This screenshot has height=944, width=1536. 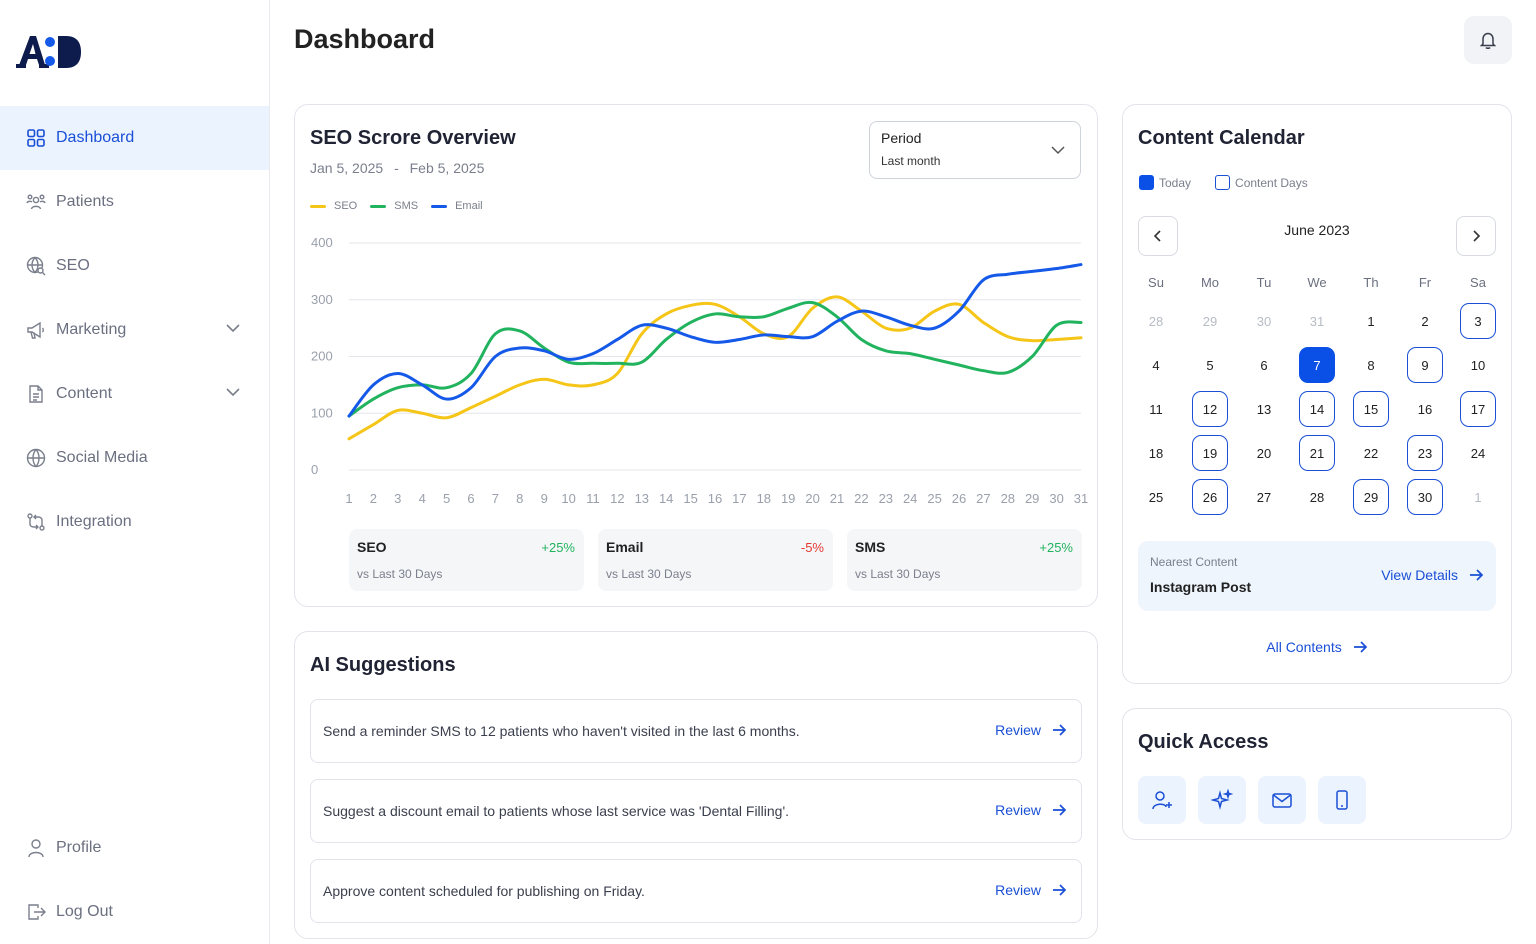 I want to click on calendar-day-content: 29, so click(x=1371, y=497).